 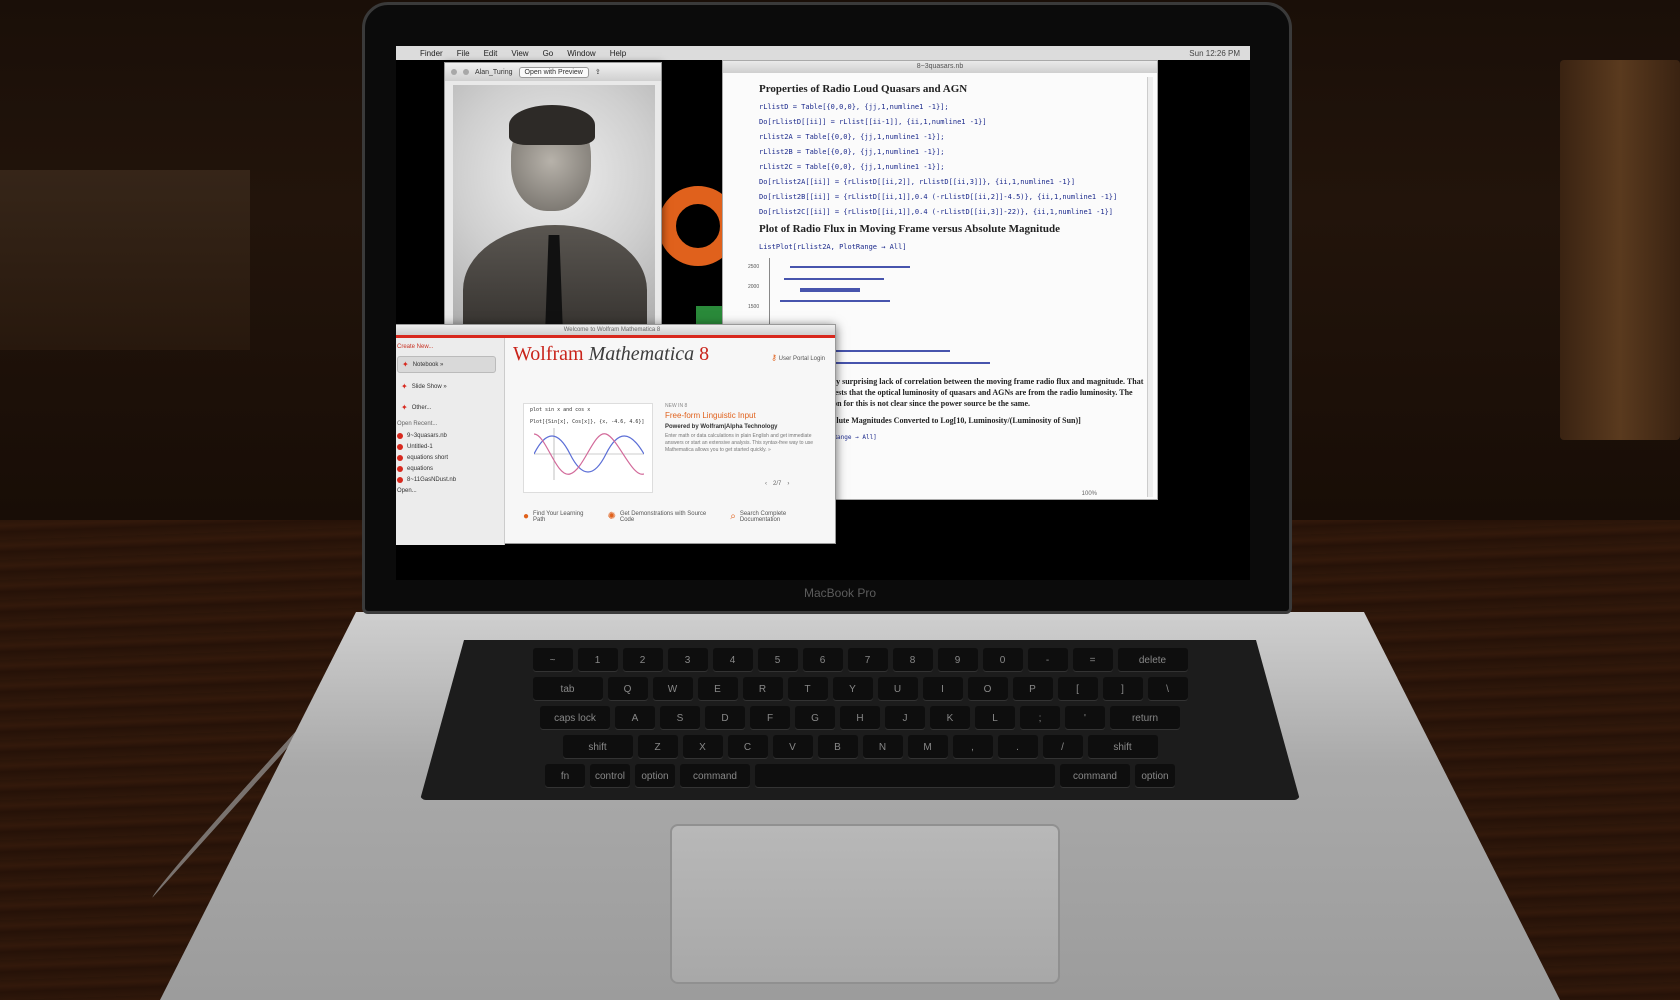 What do you see at coordinates (446, 364) in the screenshot?
I see `new-notebook-button: ✦ Notebook »` at bounding box center [446, 364].